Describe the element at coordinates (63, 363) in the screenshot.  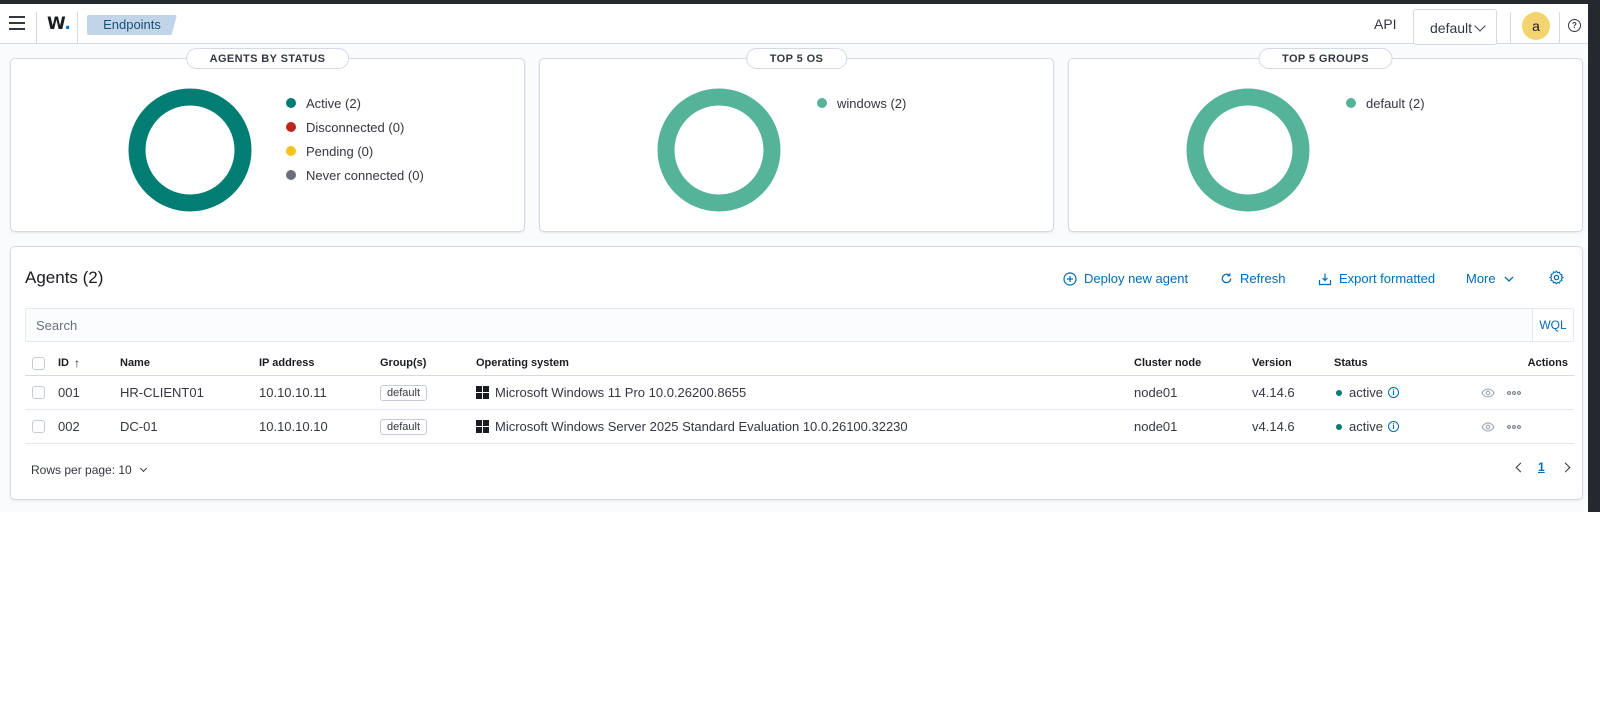
I see `column-label: ID` at that location.